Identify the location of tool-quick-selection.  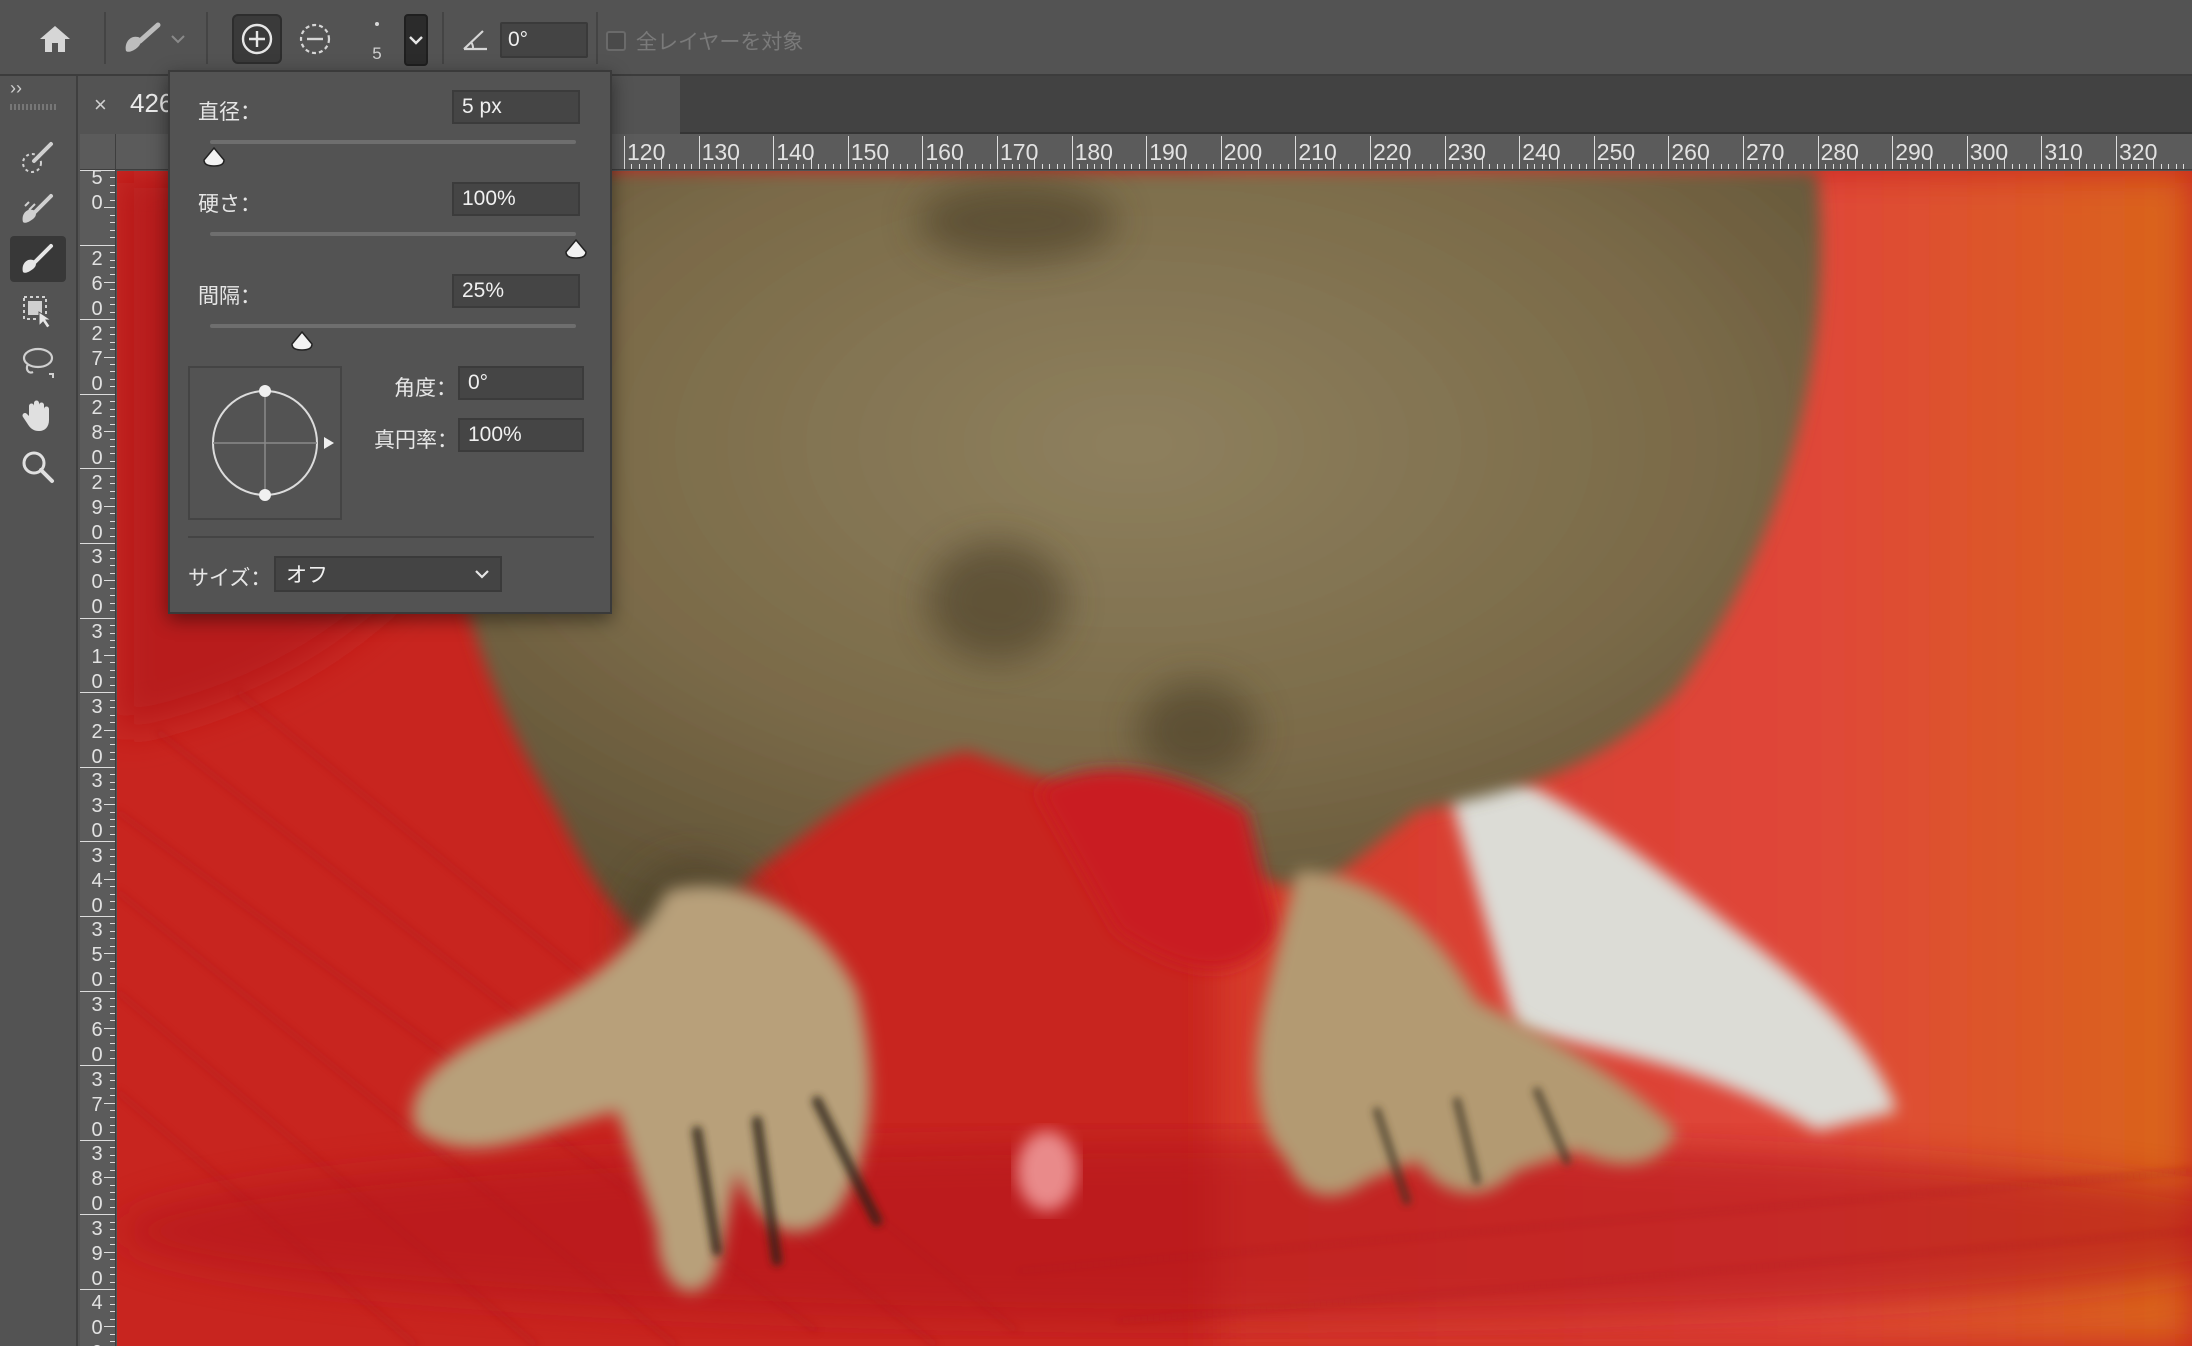
(38, 157).